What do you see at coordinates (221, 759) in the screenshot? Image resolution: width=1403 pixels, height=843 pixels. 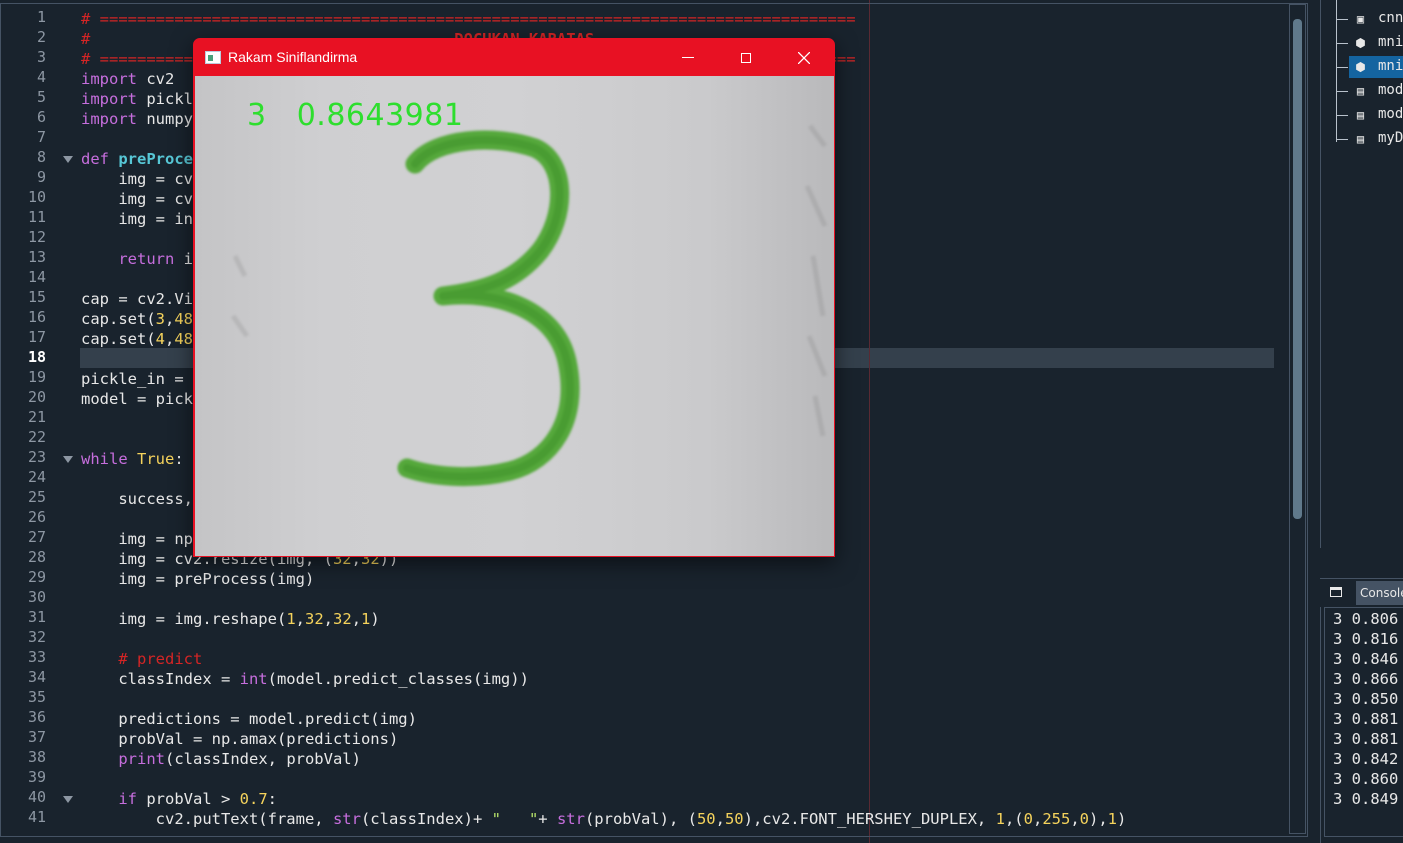 I see `code-line: print(classIndex, probVal)` at bounding box center [221, 759].